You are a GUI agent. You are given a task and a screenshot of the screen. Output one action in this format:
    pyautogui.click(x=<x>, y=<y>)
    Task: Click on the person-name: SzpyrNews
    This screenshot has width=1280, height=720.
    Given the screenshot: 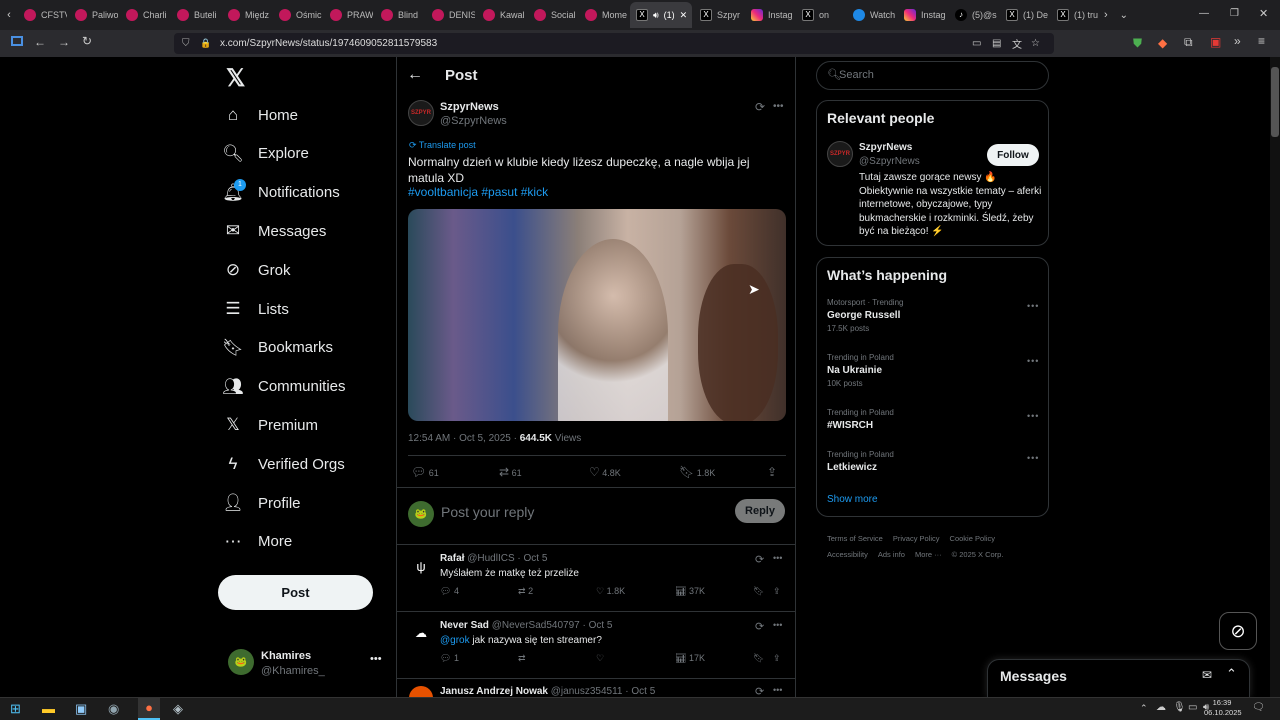 What is the action you would take?
    pyautogui.click(x=885, y=147)
    